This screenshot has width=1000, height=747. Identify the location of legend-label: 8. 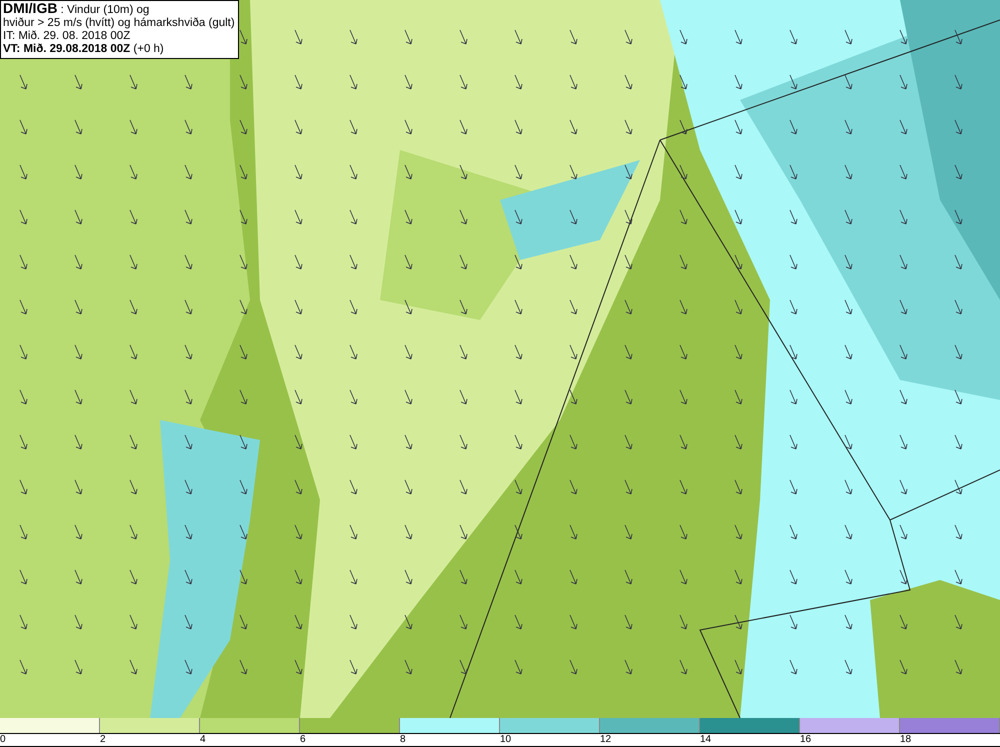
(403, 740).